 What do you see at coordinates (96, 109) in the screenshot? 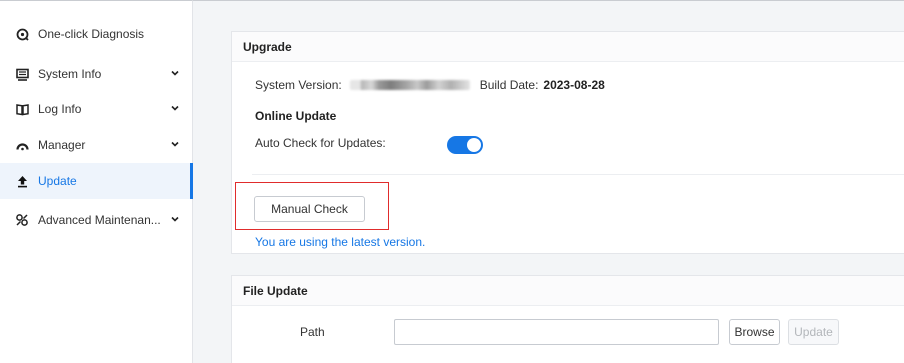
I see `sidebar-item-log-info: Log Info` at bounding box center [96, 109].